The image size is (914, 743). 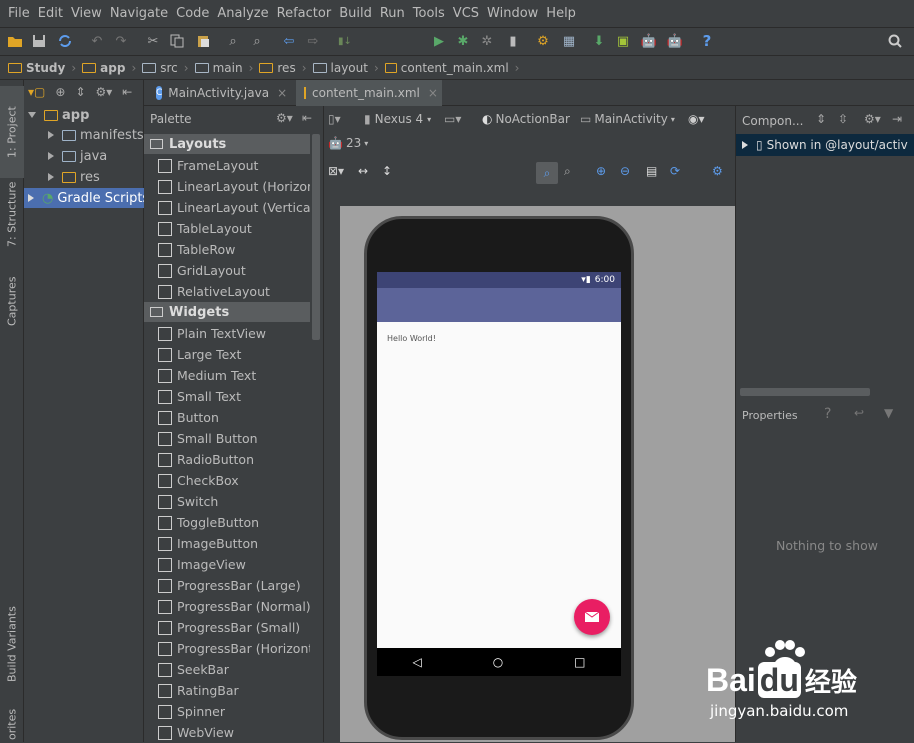 What do you see at coordinates (452, 119) in the screenshot?
I see `orientation-icon: ▭▾` at bounding box center [452, 119].